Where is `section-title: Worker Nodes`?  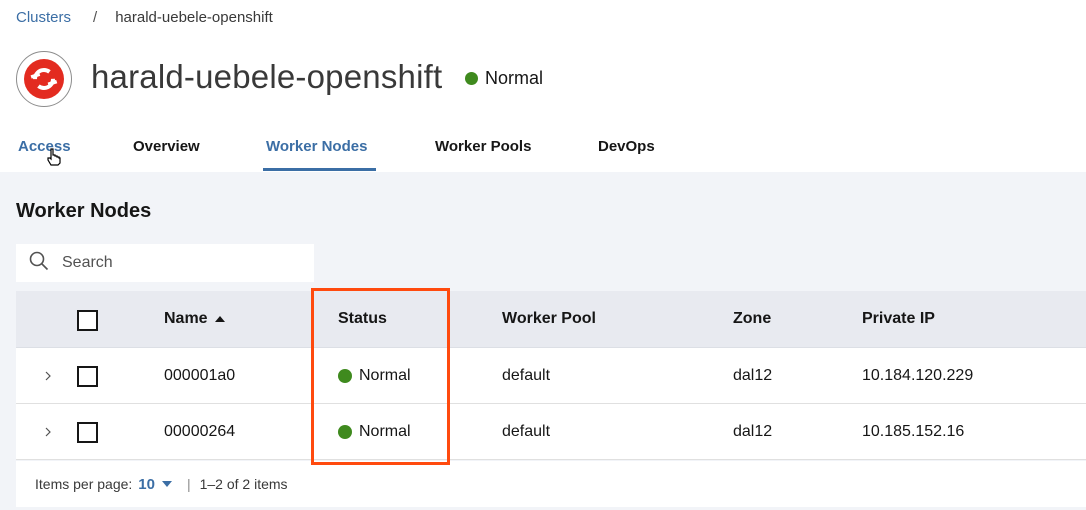 section-title: Worker Nodes is located at coordinates (84, 211).